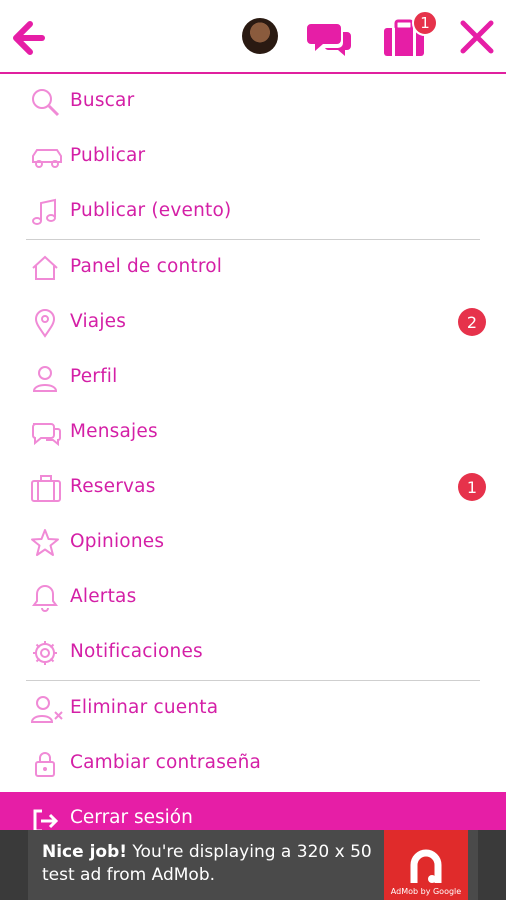  I want to click on ad-margin-left, so click(14, 865).